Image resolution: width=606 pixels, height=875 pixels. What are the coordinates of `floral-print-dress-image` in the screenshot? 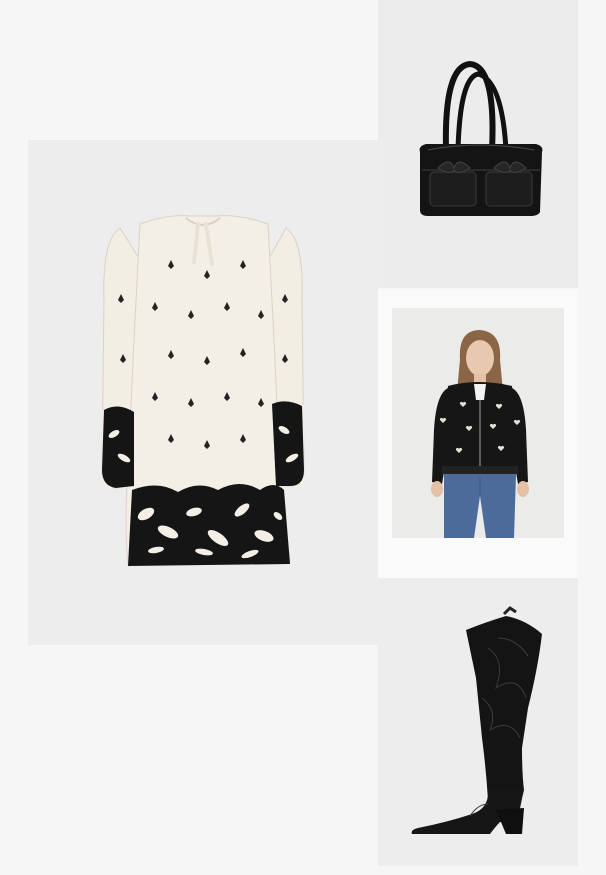 It's located at (203, 390).